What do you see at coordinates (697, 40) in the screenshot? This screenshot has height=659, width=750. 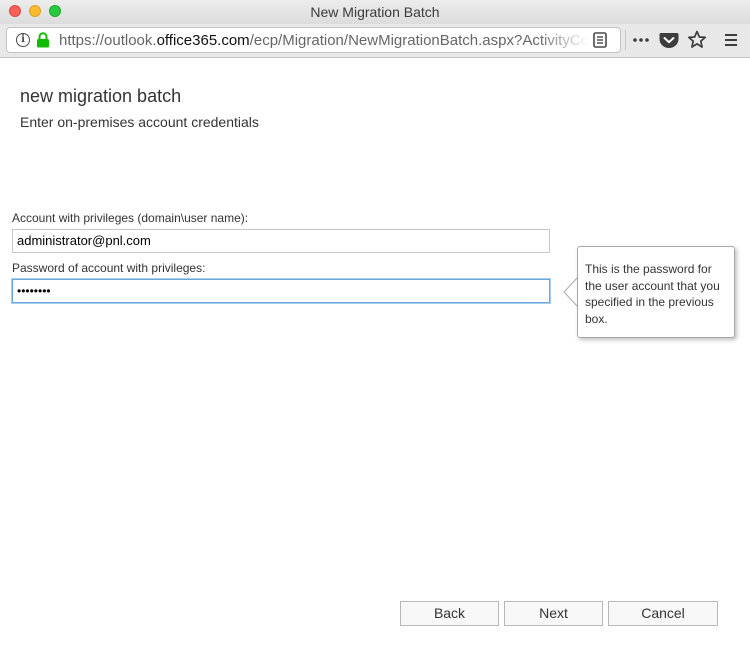 I see `bookmark-star-icon` at bounding box center [697, 40].